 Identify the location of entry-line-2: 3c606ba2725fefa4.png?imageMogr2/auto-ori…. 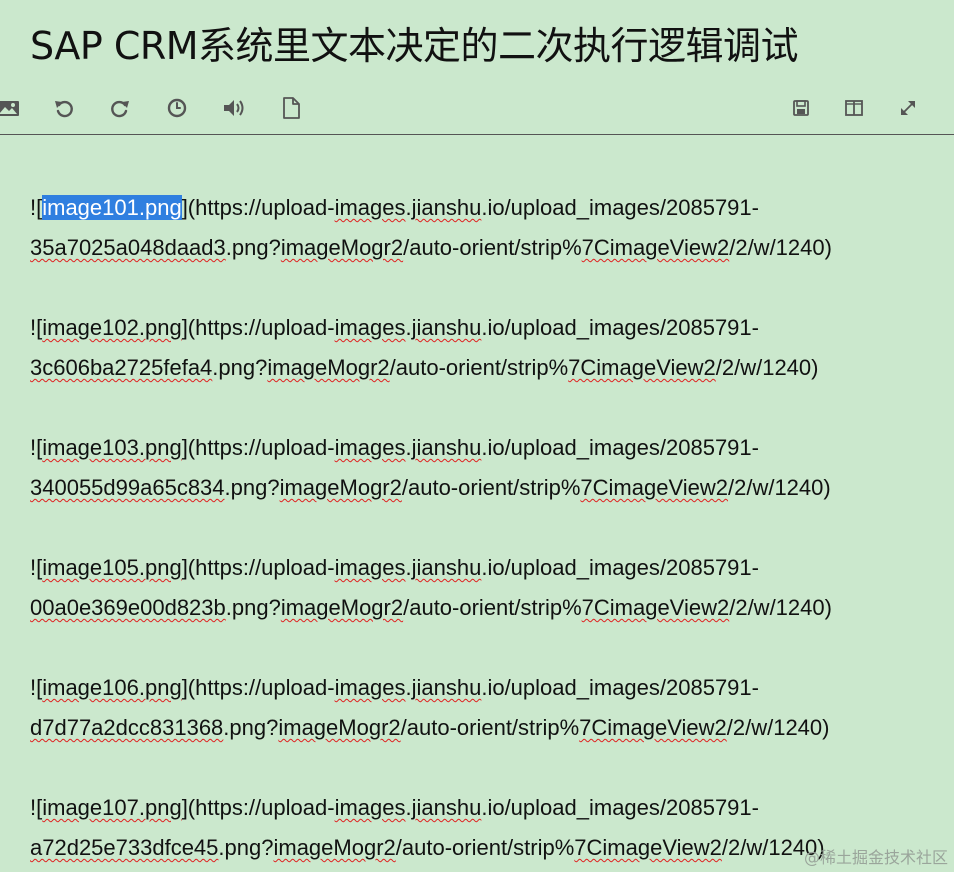
(424, 367).